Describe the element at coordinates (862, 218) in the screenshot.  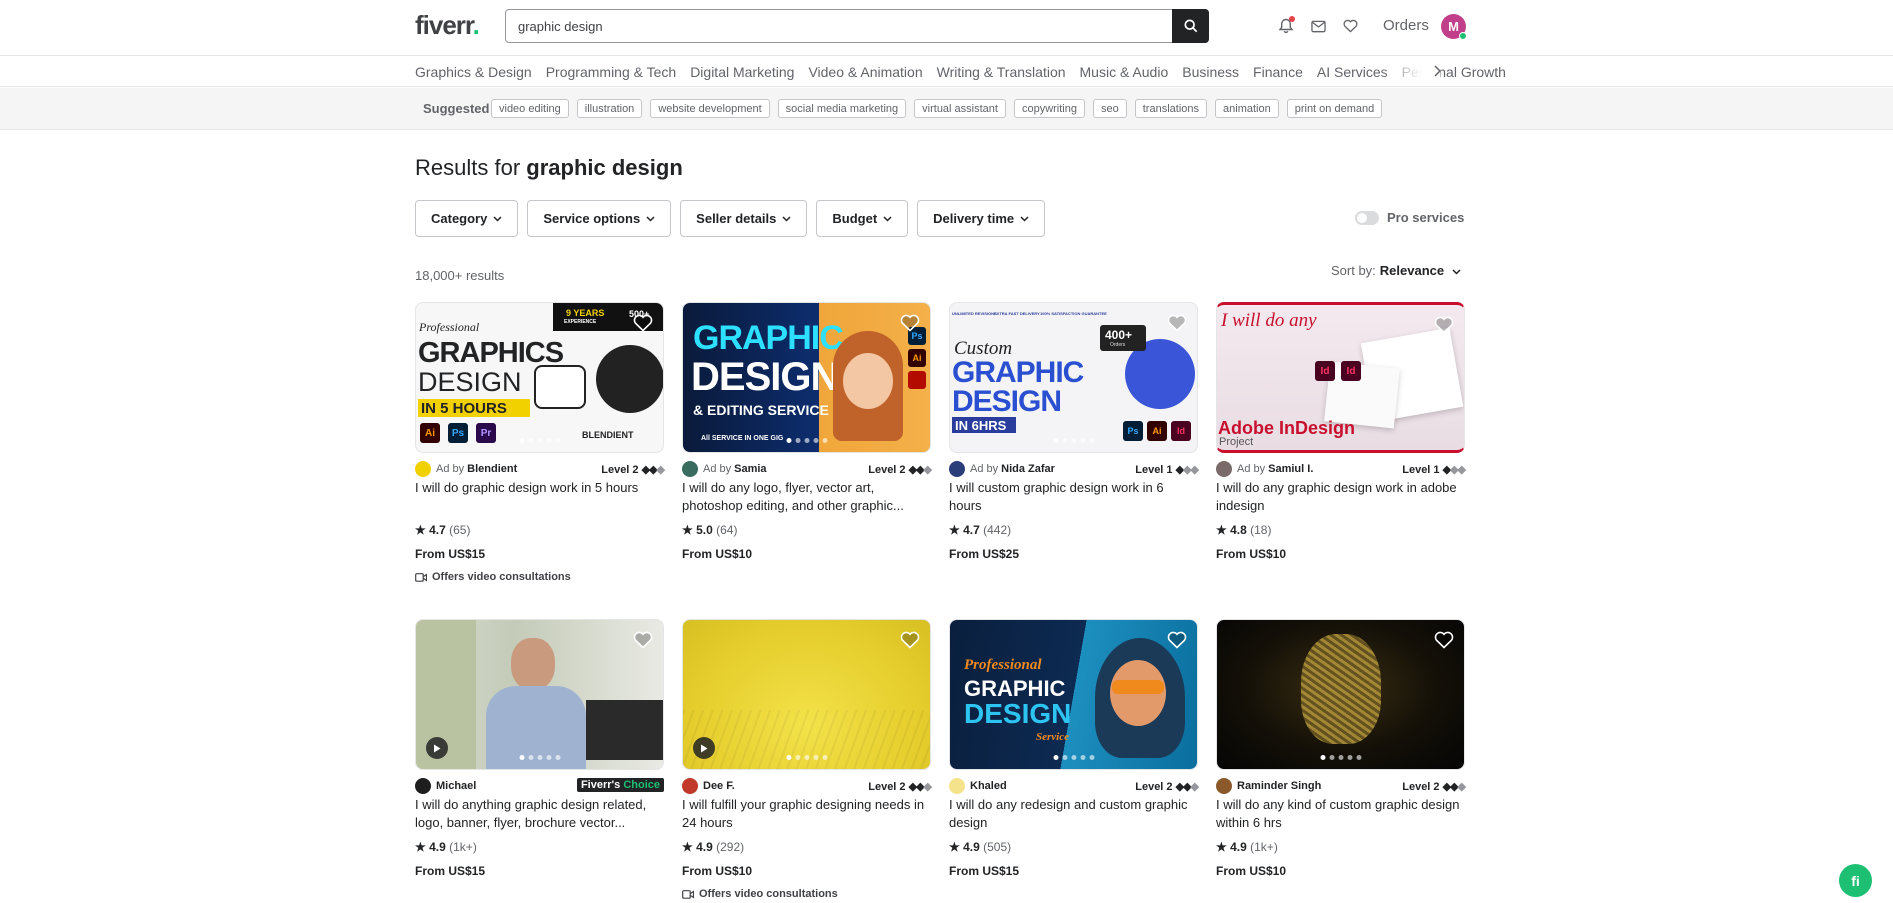
I see `filter-budget: Budget` at that location.